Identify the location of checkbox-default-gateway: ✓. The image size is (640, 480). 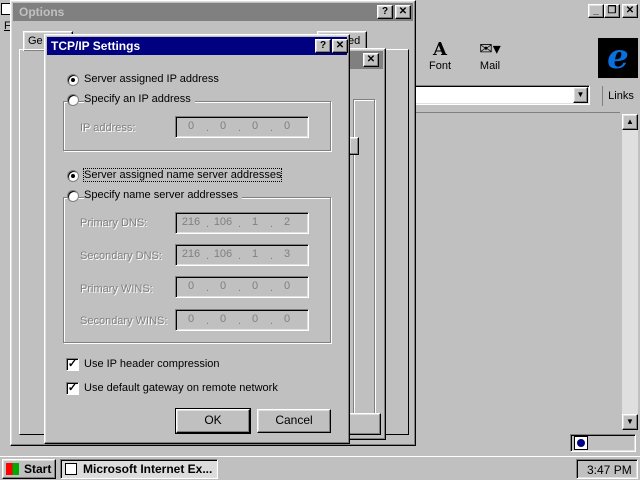
(72, 388).